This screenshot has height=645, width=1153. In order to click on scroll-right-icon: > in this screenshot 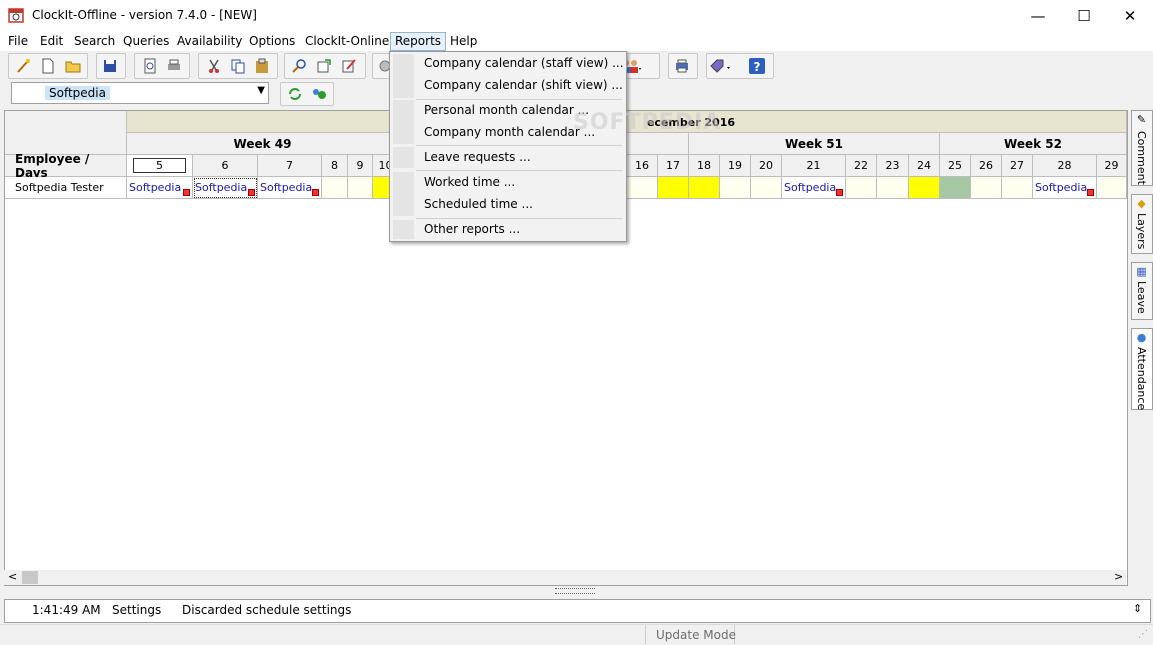, I will do `click(1118, 576)`.